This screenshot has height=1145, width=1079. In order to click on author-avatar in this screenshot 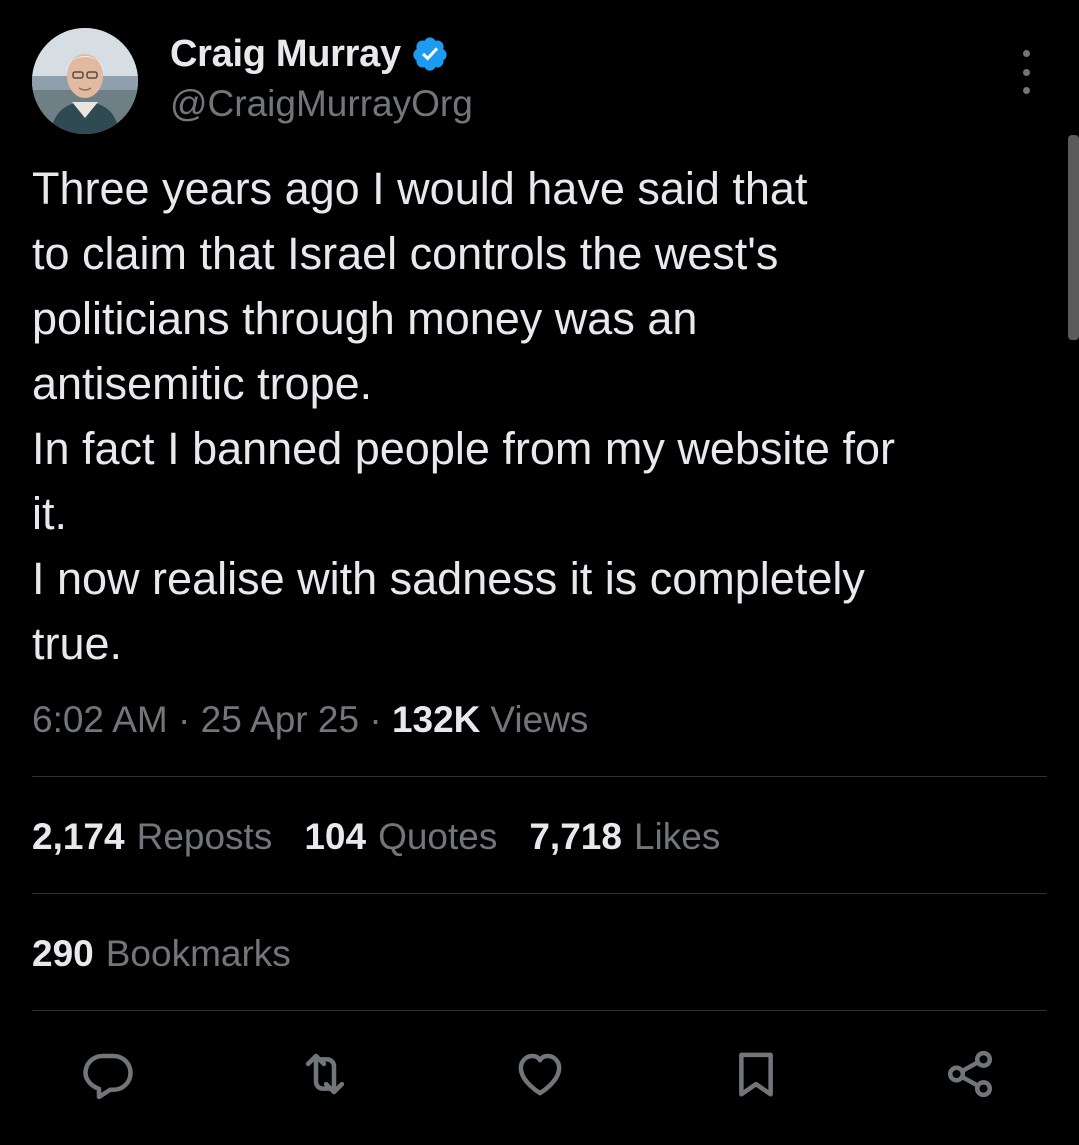, I will do `click(85, 81)`.